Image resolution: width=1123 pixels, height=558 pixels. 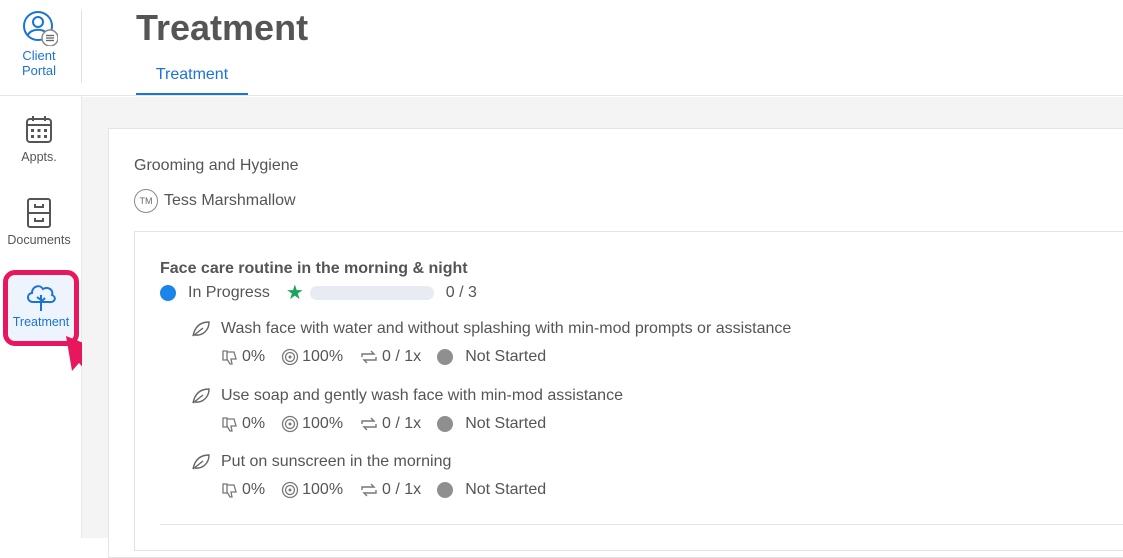 I want to click on objective-item: Put on sunscreen in the morning 0% 100%, so click(x=368, y=476).